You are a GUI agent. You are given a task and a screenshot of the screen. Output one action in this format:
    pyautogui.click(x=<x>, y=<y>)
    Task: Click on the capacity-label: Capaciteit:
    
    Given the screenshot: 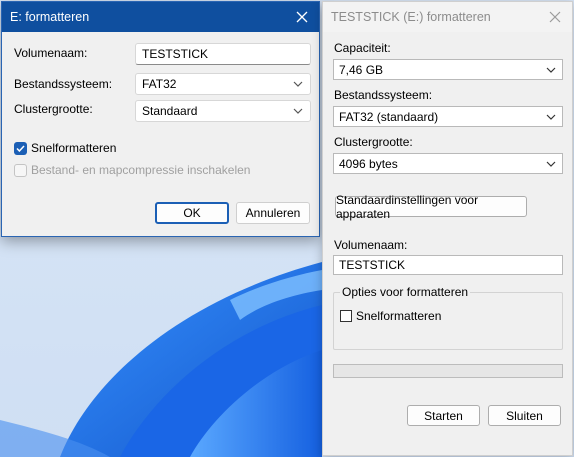 What is the action you would take?
    pyautogui.click(x=362, y=48)
    